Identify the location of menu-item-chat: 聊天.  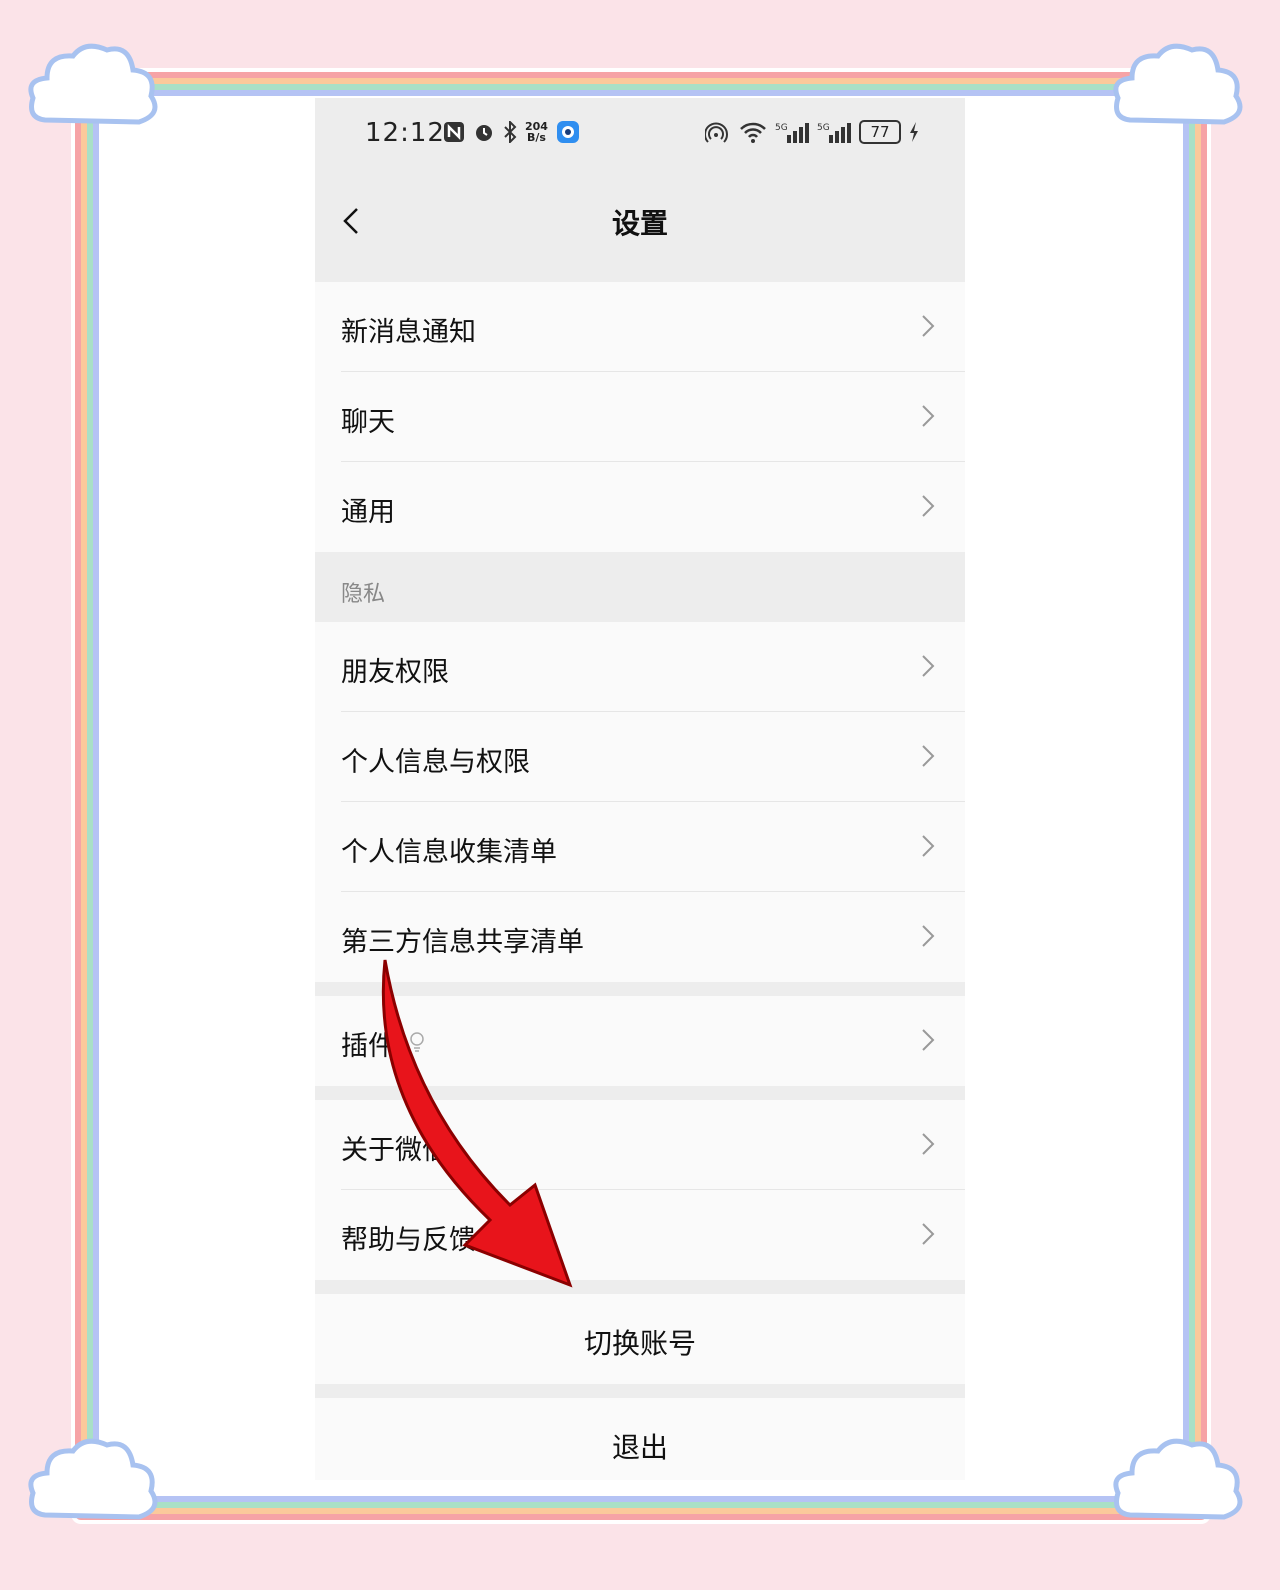
(640, 417).